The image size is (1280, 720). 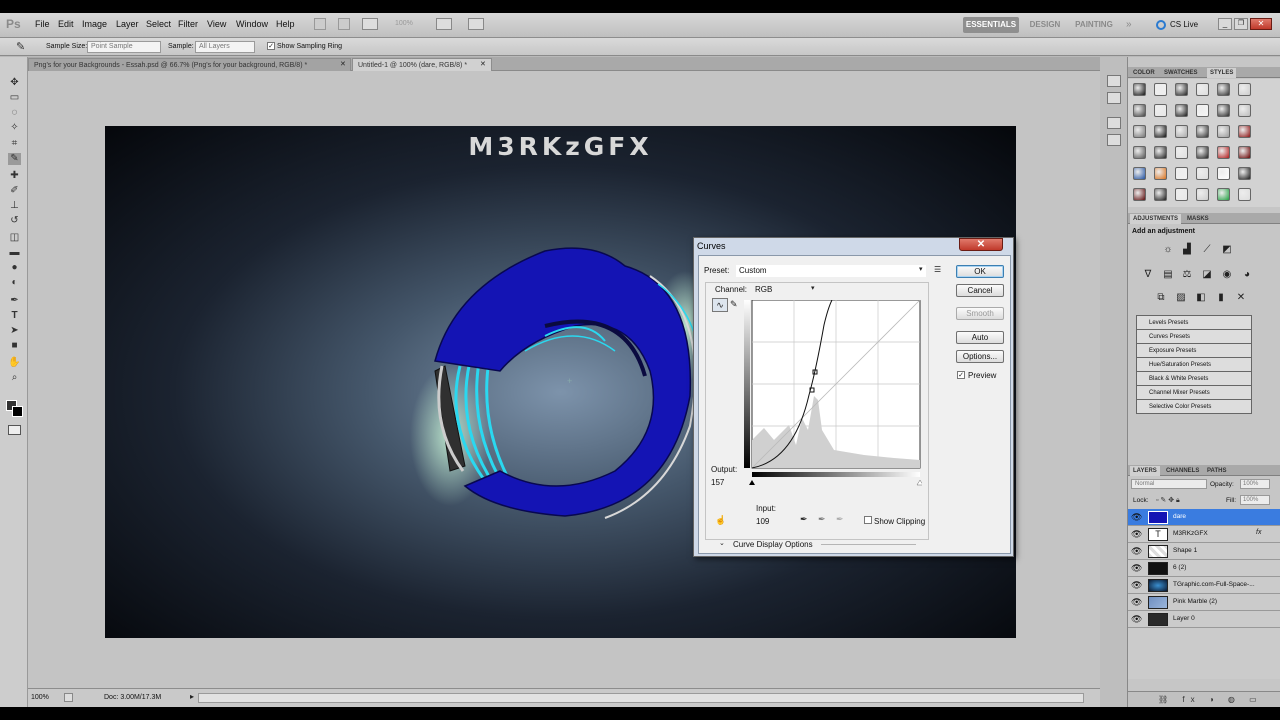 I want to click on lock-icons: ▫ ✎ ✥ 🔒︎, so click(x=1168, y=500).